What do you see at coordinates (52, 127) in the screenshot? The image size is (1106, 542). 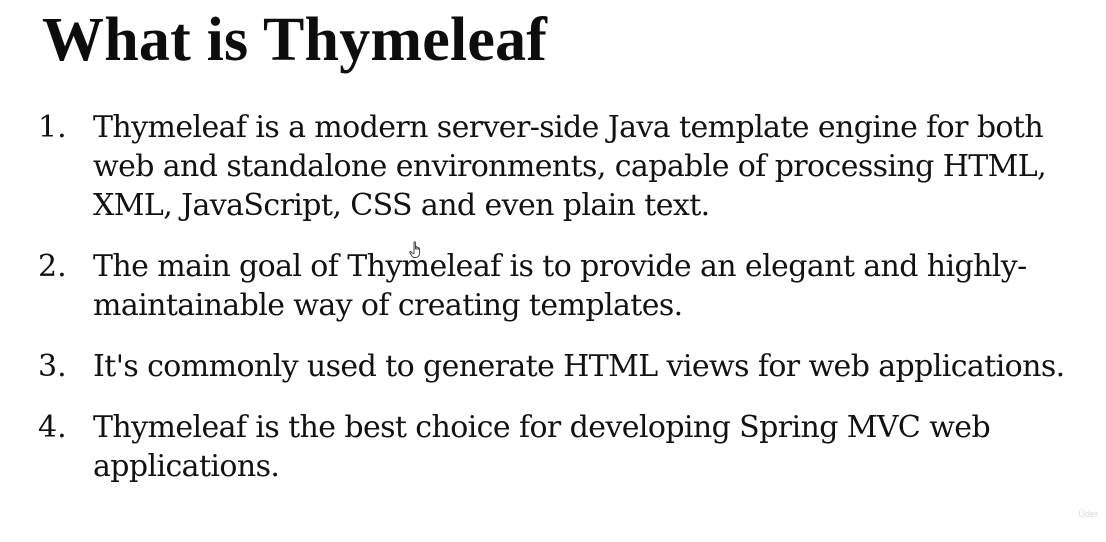 I see `list-item-number: 1.` at bounding box center [52, 127].